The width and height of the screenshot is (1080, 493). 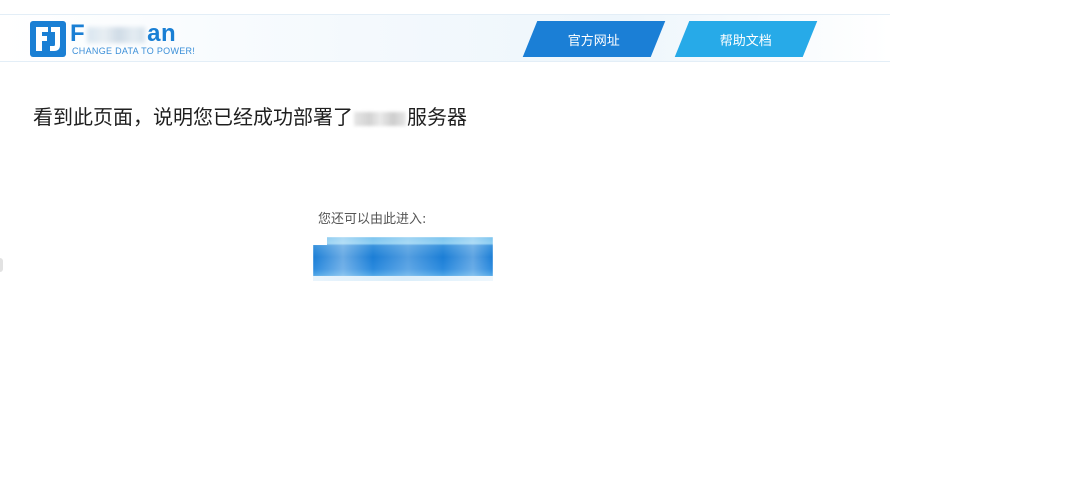 I want to click on scroll-edge-marker, so click(x=1, y=265).